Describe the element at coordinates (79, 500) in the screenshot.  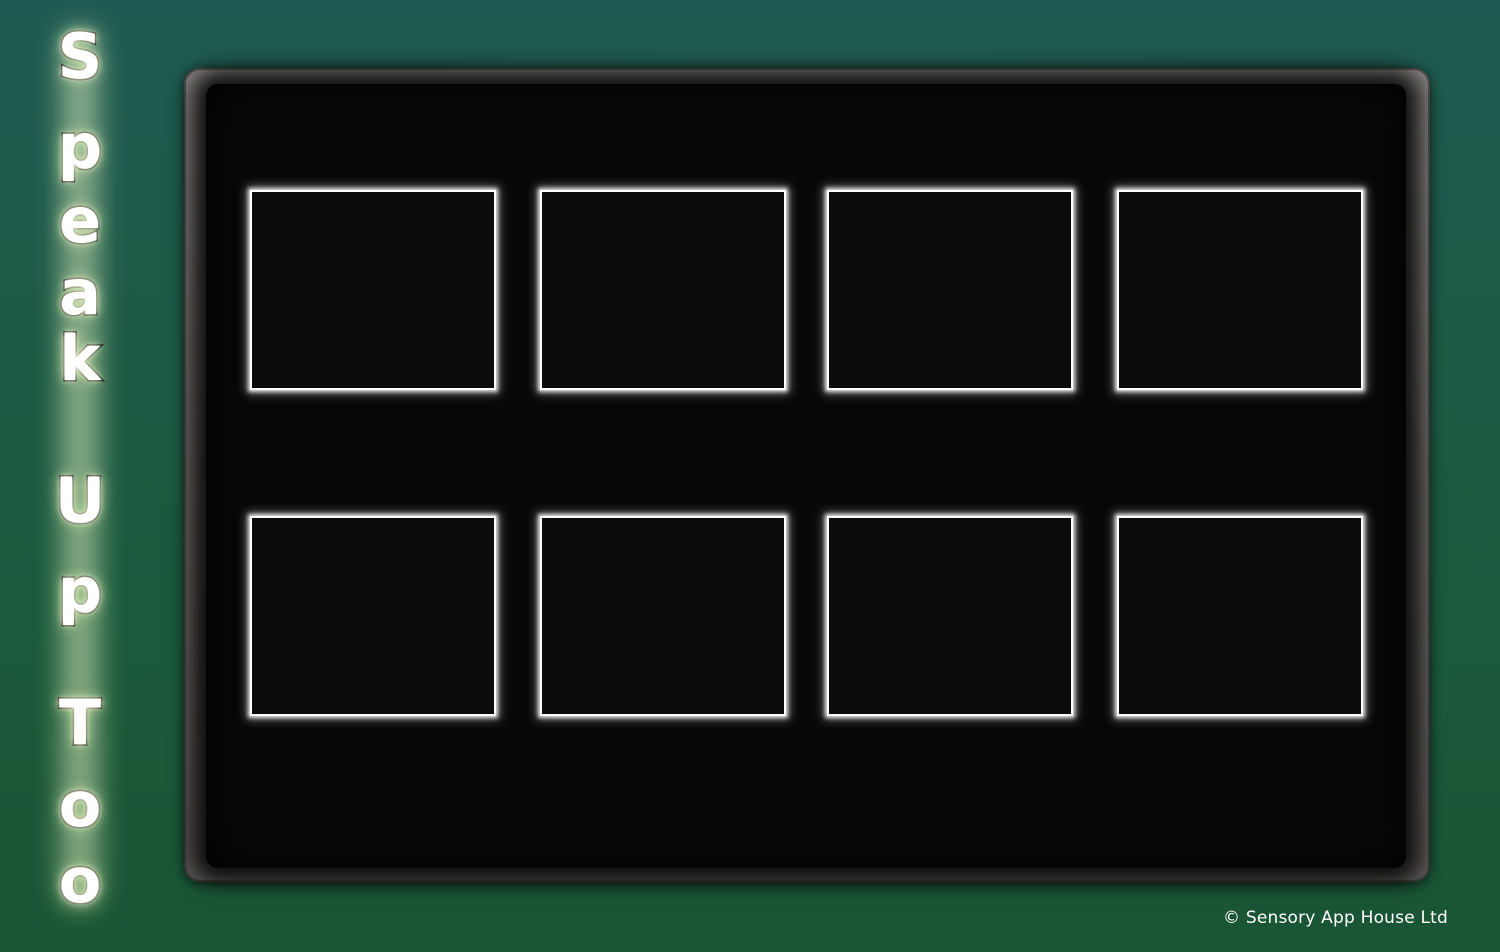
I see `title-letter: U` at that location.